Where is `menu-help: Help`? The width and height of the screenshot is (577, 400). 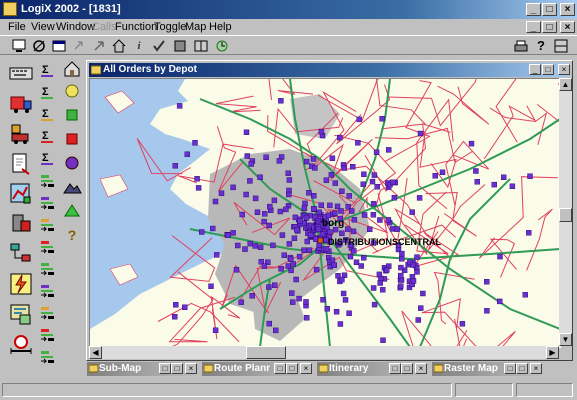 menu-help: Help is located at coordinates (220, 27).